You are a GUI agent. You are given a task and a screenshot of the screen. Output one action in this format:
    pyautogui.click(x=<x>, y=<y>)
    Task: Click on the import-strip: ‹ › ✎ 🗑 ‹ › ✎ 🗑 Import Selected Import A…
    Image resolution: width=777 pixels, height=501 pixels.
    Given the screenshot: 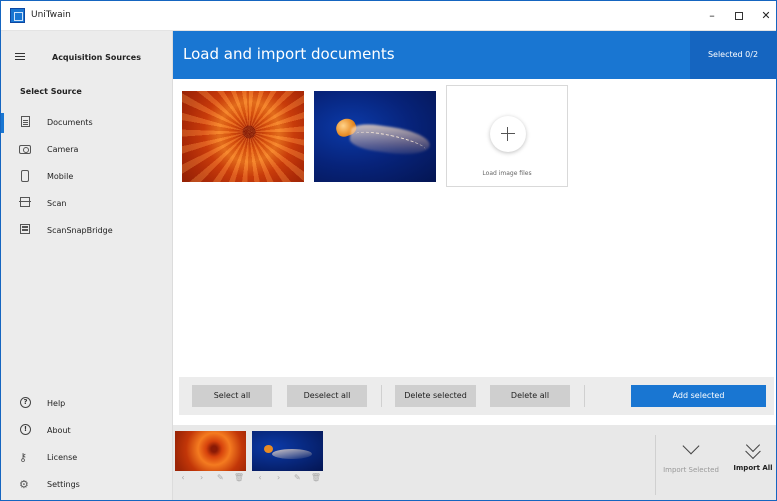 What is the action you would take?
    pyautogui.click(x=474, y=462)
    